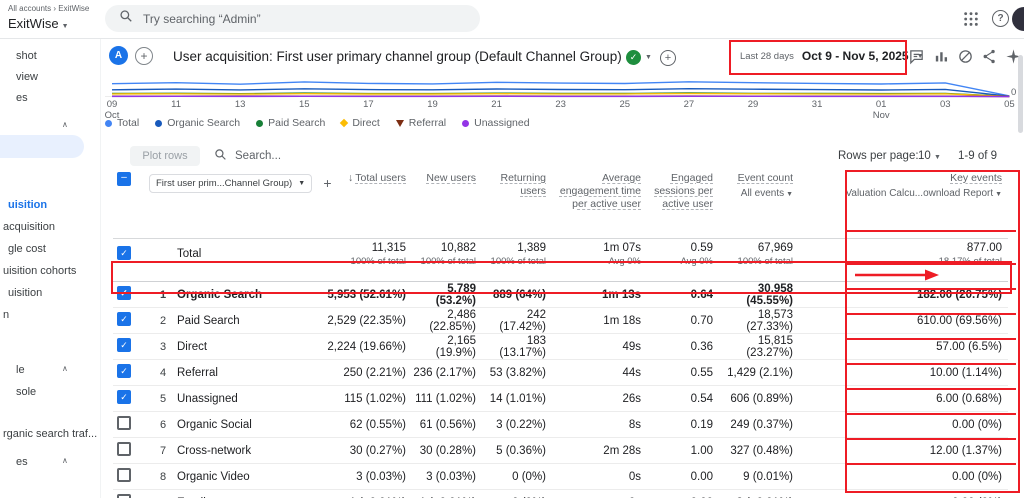  What do you see at coordinates (683, 346) in the screenshot?
I see `metric-value: 0.36` at bounding box center [683, 346].